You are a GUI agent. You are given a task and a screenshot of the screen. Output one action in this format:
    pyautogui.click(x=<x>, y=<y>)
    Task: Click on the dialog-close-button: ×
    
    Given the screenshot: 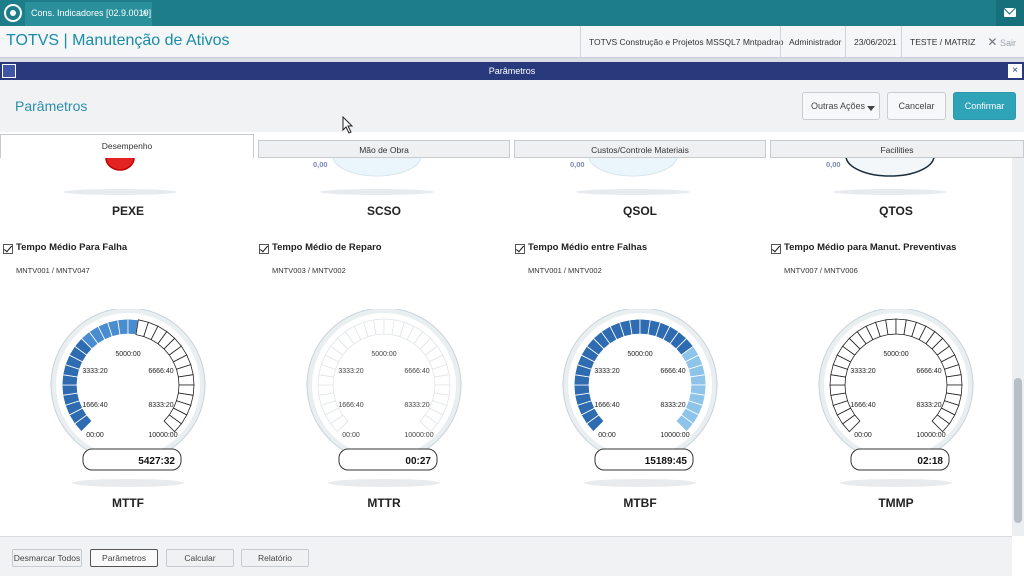 What is the action you would take?
    pyautogui.click(x=1015, y=71)
    